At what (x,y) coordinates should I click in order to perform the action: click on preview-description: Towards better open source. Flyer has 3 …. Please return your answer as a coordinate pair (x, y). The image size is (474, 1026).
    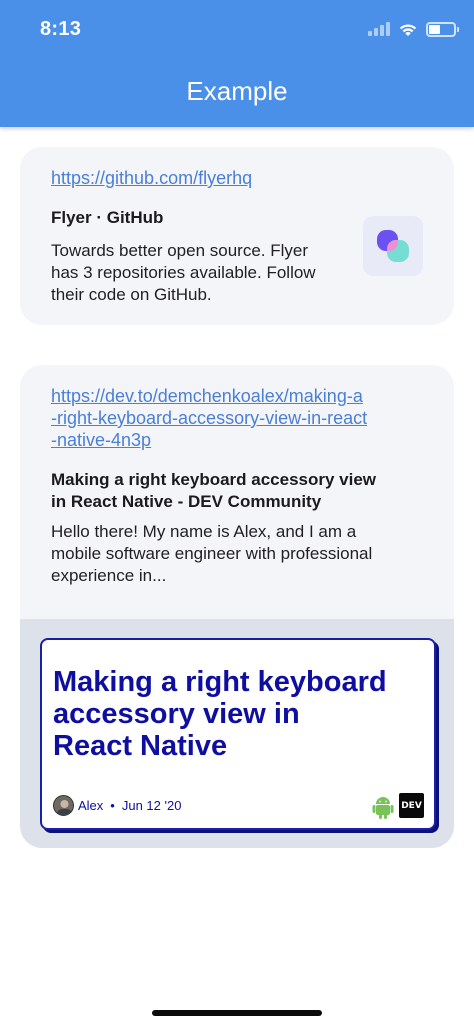
    Looking at the image, I should click on (183, 272).